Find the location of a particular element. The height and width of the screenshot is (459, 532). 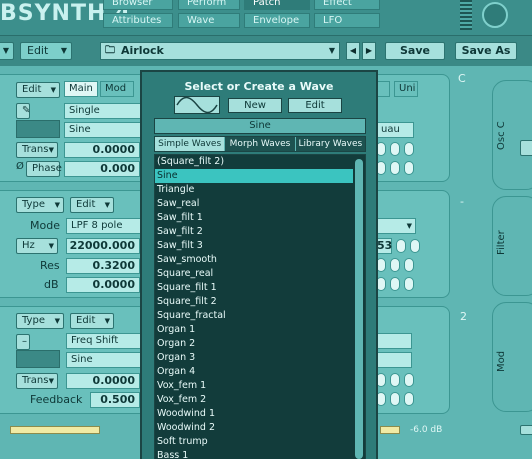

edit-wave-button: Edit is located at coordinates (315, 105).